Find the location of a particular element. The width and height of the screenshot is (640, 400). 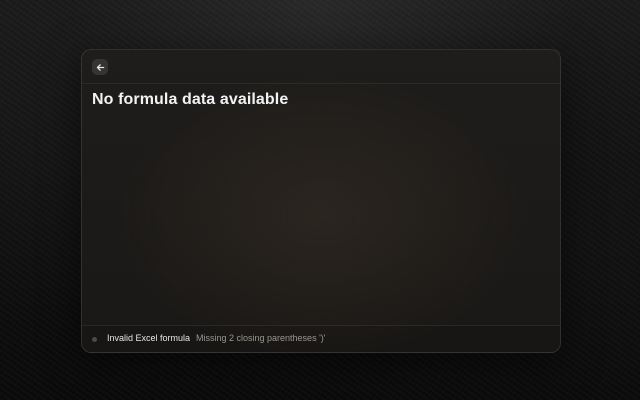

status-message: Missing 2 closing parentheses ')' is located at coordinates (261, 338).